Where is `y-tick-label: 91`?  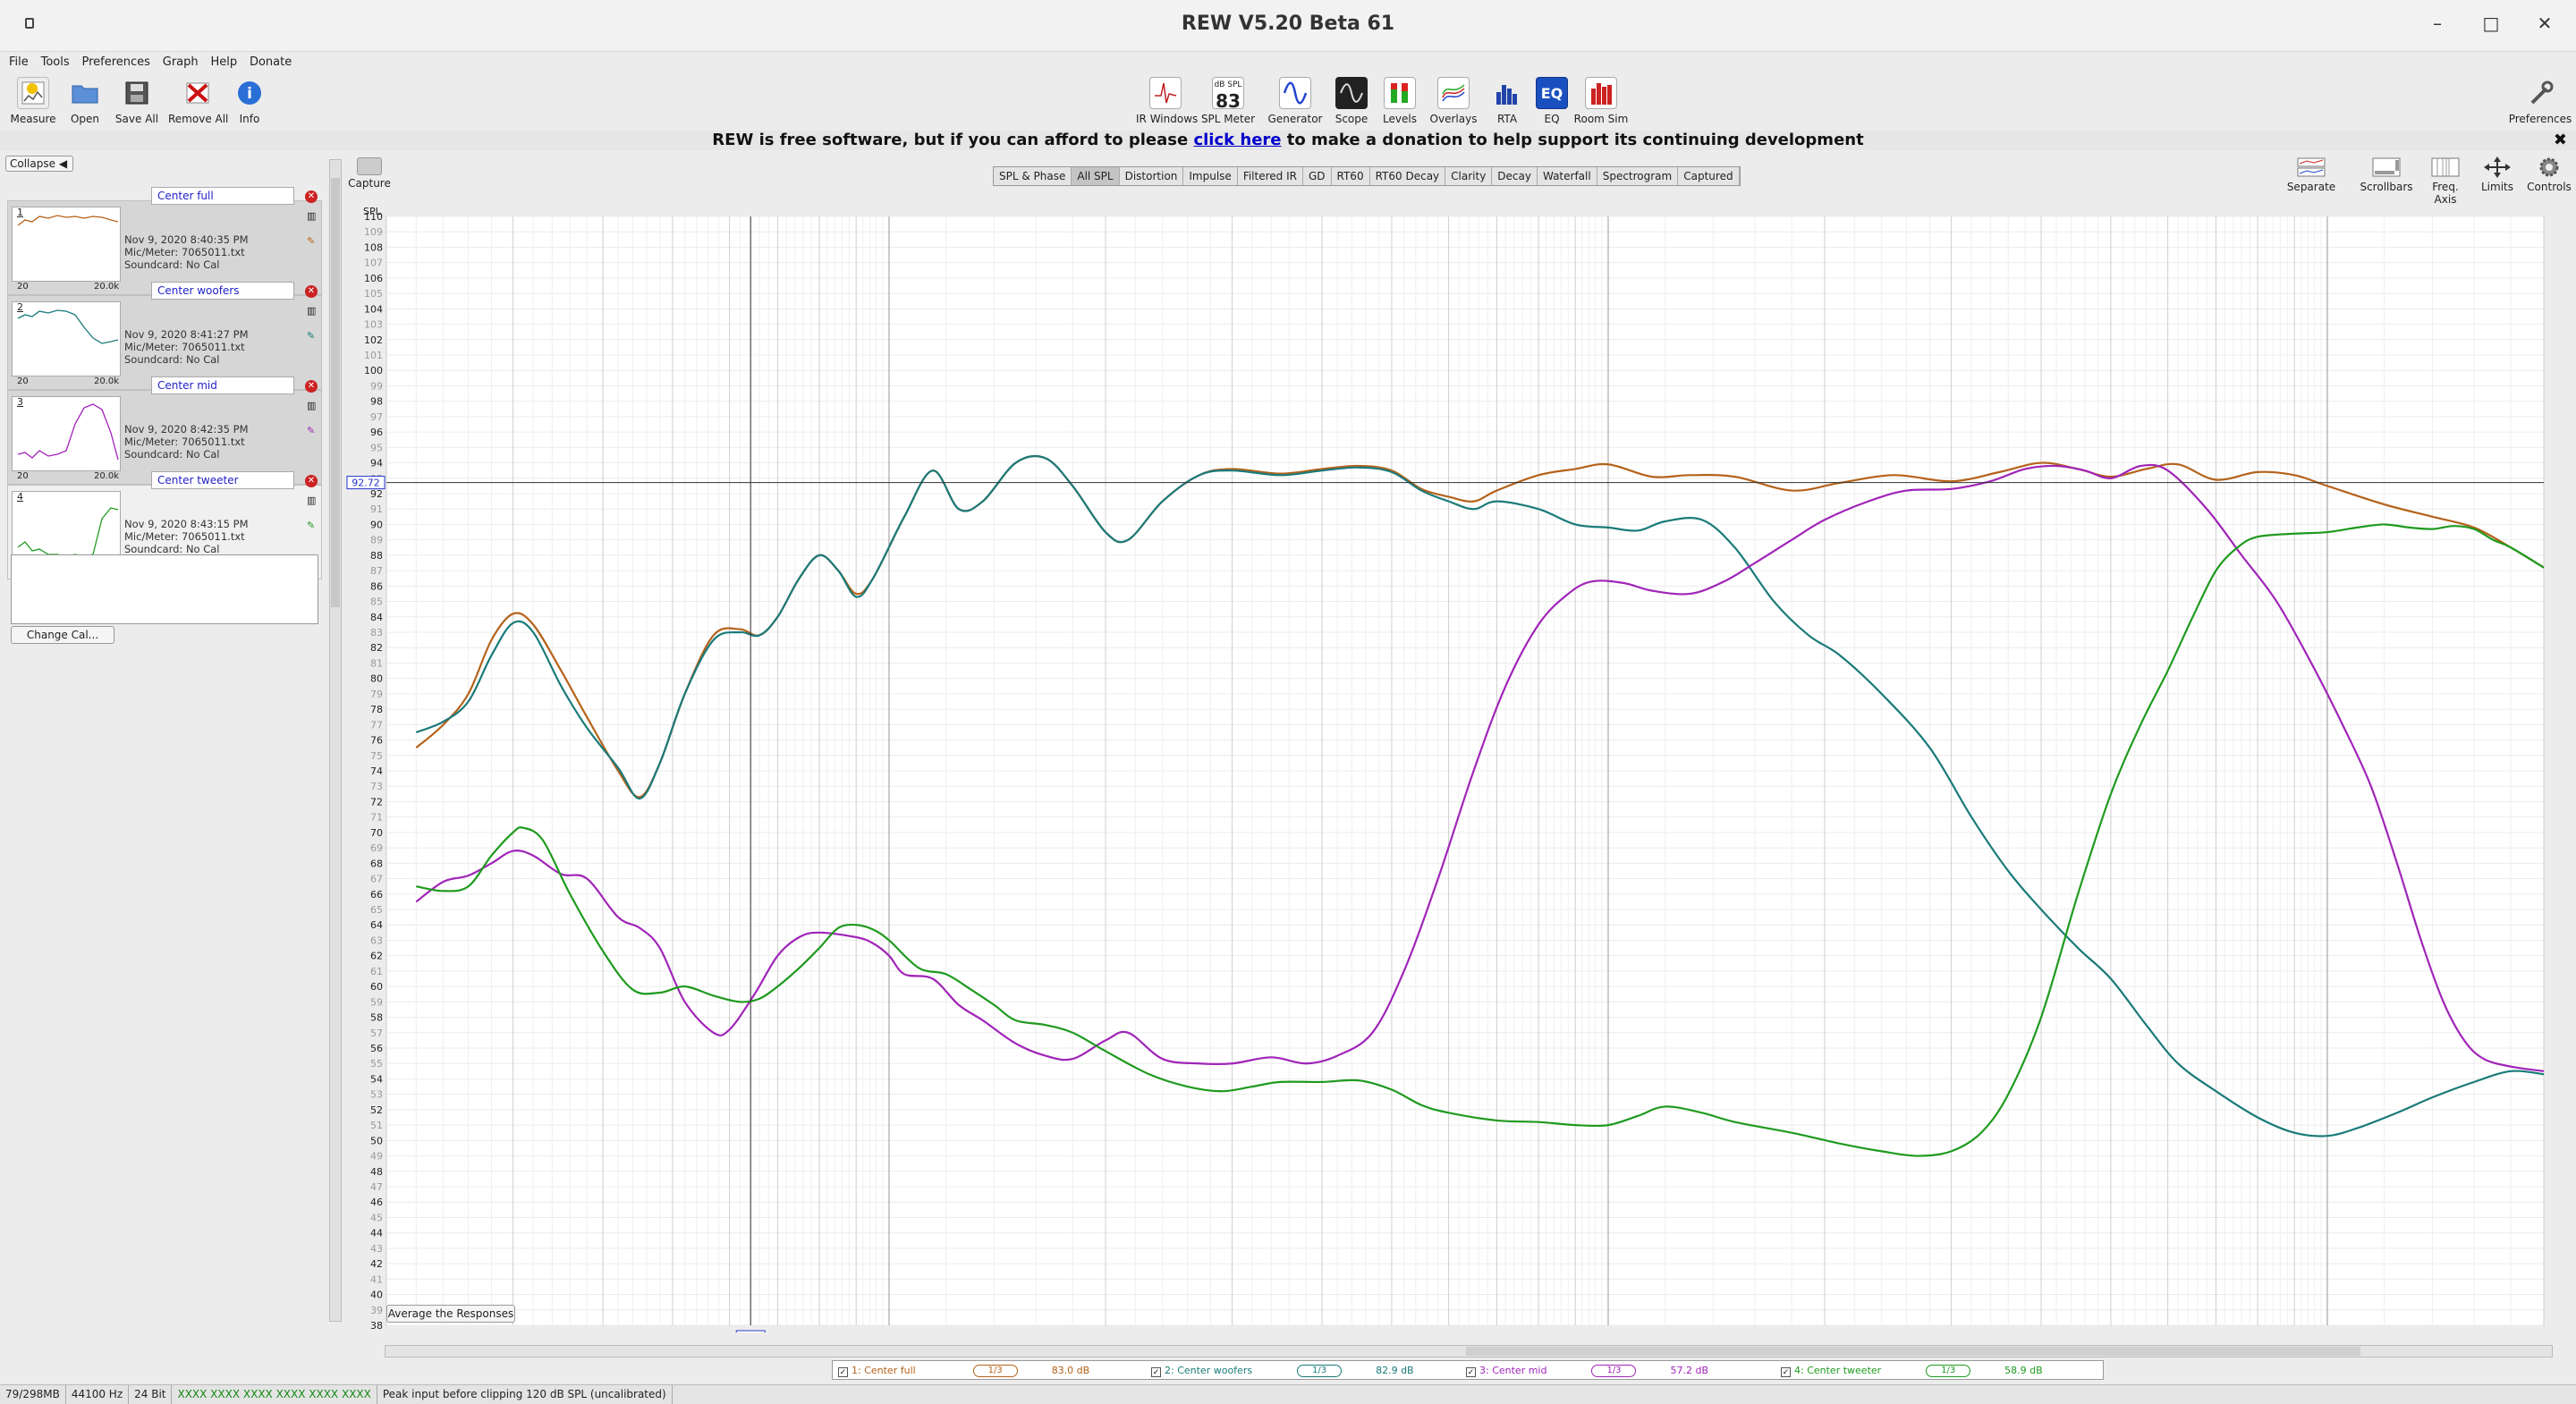 y-tick-label: 91 is located at coordinates (376, 509).